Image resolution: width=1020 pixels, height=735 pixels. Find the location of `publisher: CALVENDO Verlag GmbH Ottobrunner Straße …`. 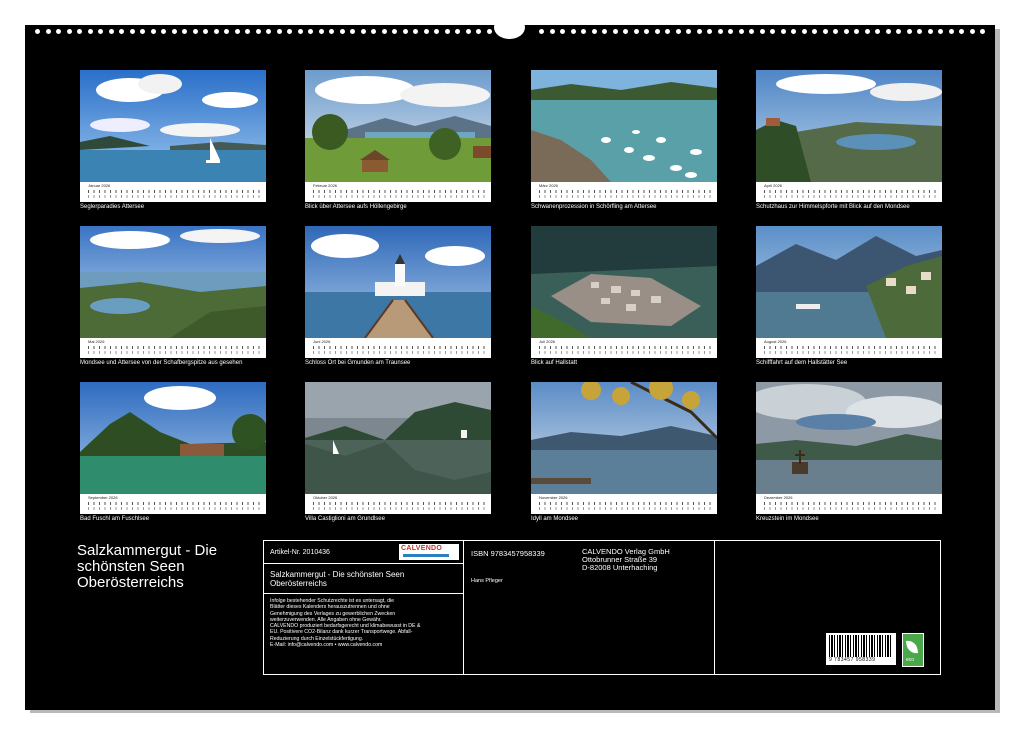

publisher: CALVENDO Verlag GmbH Ottobrunner Straße … is located at coordinates (626, 560).